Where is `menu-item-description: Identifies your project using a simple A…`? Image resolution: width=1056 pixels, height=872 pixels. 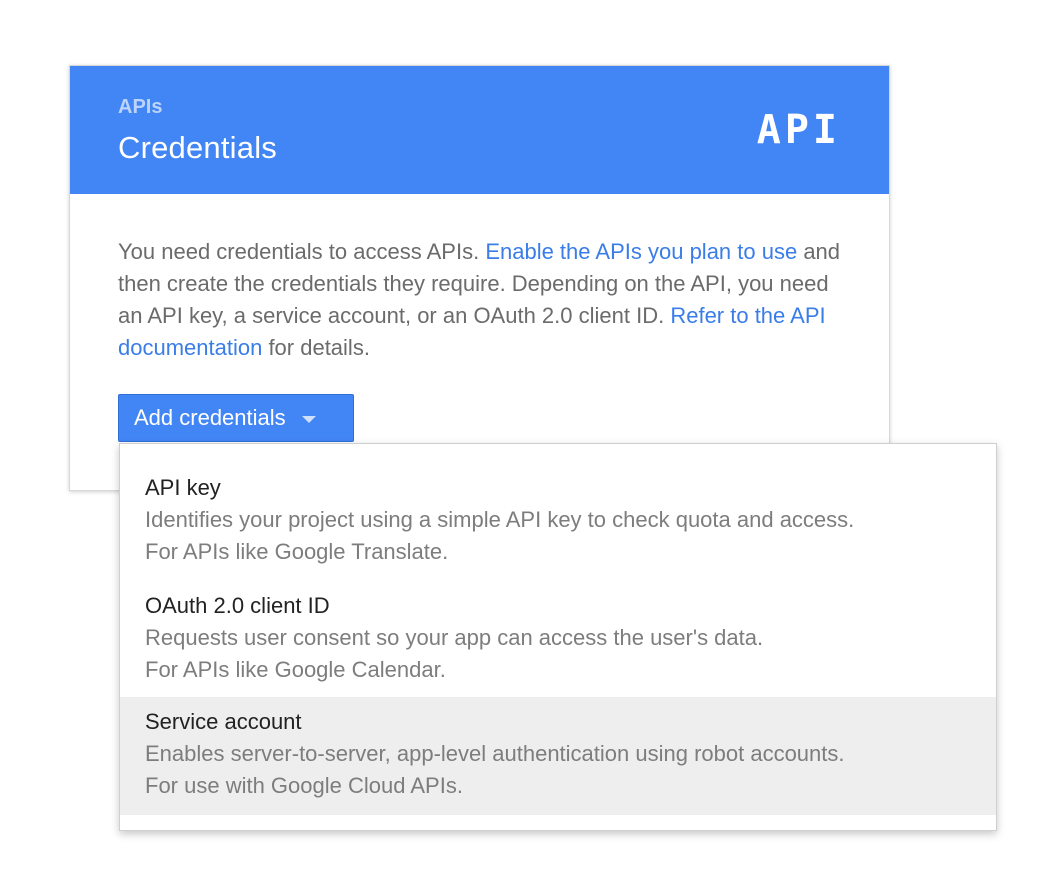
menu-item-description: Identifies your project using a simple A… is located at coordinates (500, 519).